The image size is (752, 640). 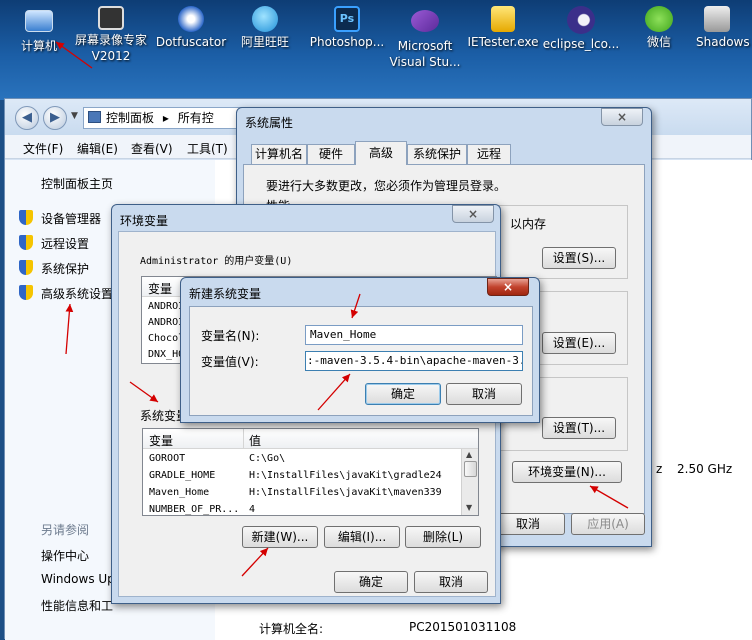 What do you see at coordinates (425, 21) in the screenshot?
I see `visual-studio-icon` at bounding box center [425, 21].